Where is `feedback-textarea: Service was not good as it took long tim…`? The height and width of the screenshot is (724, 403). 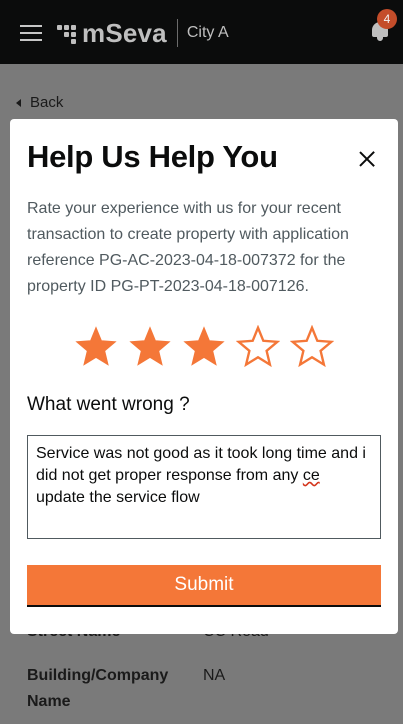
feedback-textarea: Service was not good as it took long tim… is located at coordinates (204, 487).